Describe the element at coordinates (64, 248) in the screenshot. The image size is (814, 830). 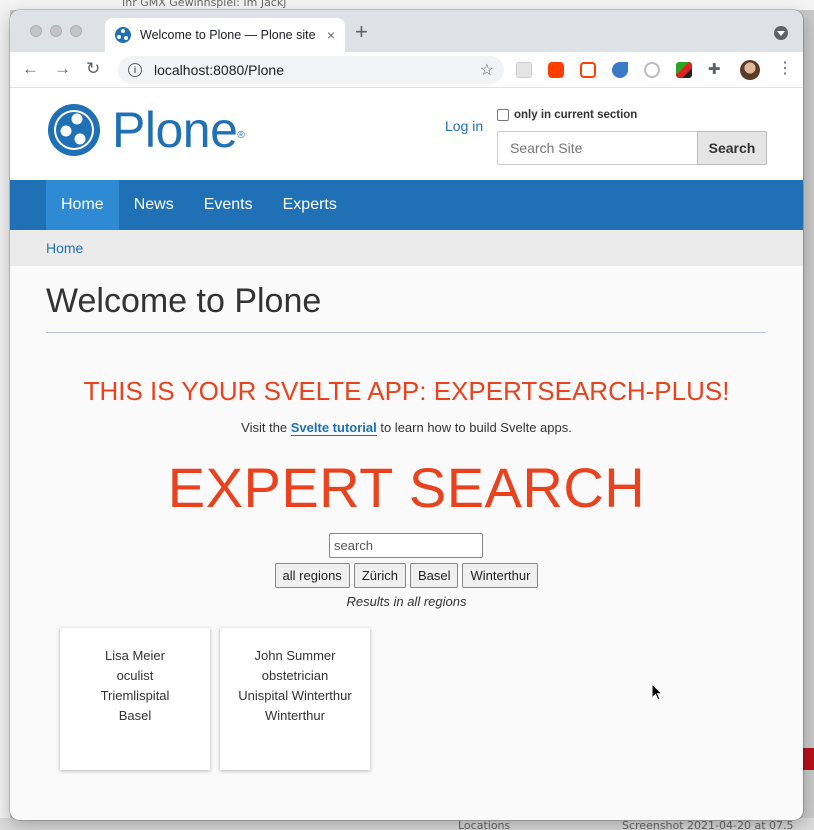
I see `breadcrumb-home-link: Home` at that location.